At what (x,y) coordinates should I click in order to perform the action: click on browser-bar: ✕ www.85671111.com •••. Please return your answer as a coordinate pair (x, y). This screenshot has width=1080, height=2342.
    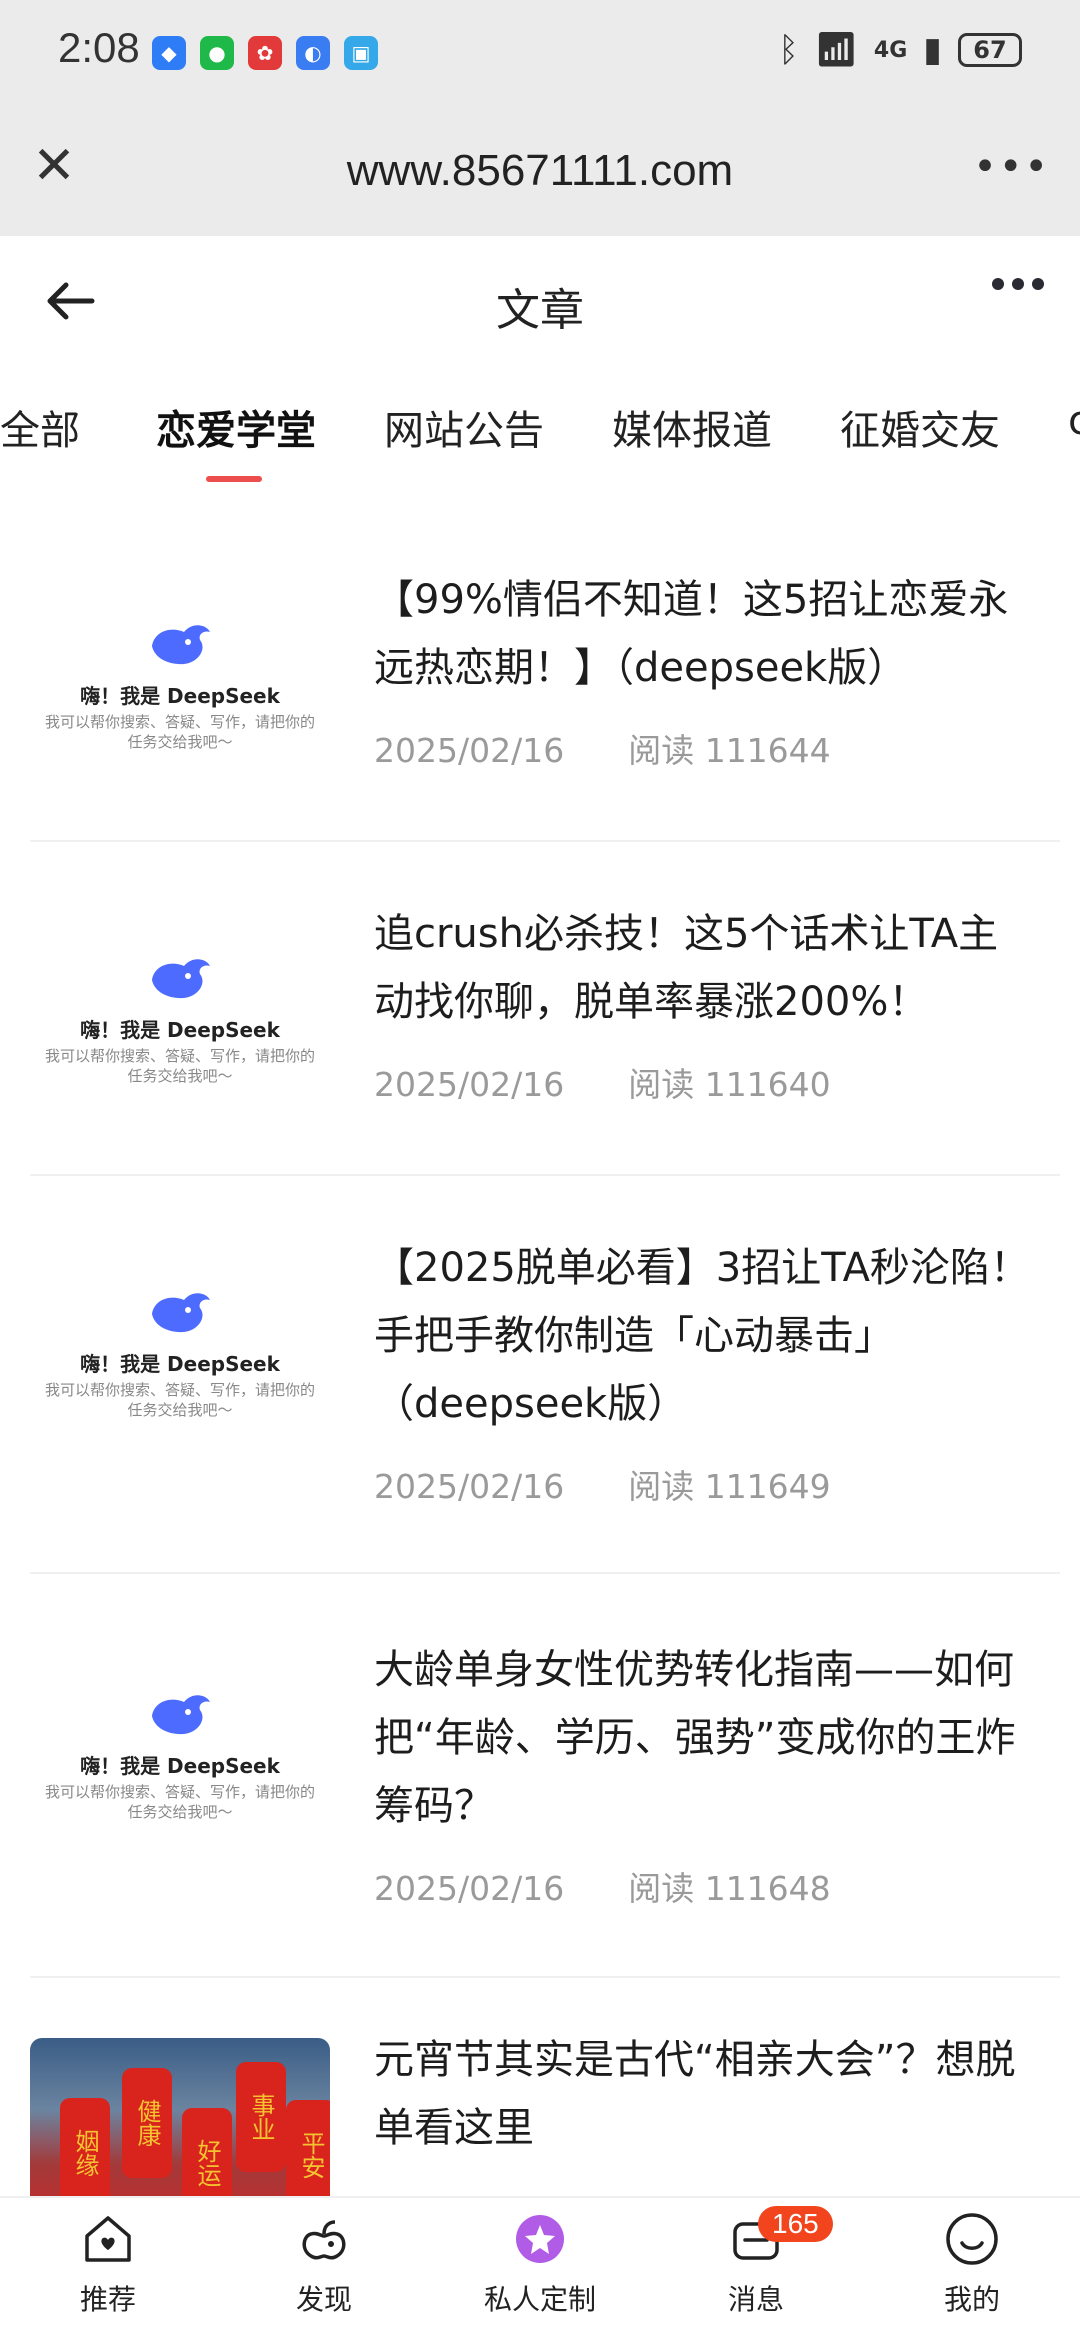
    Looking at the image, I should click on (540, 172).